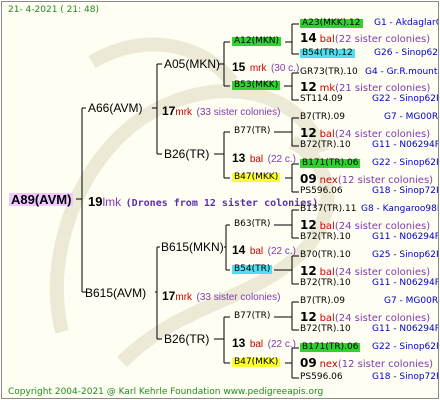 This screenshot has height=400, width=440. Describe the element at coordinates (257, 41) in the screenshot. I see `ancestor-name: A12(MKN)` at that location.